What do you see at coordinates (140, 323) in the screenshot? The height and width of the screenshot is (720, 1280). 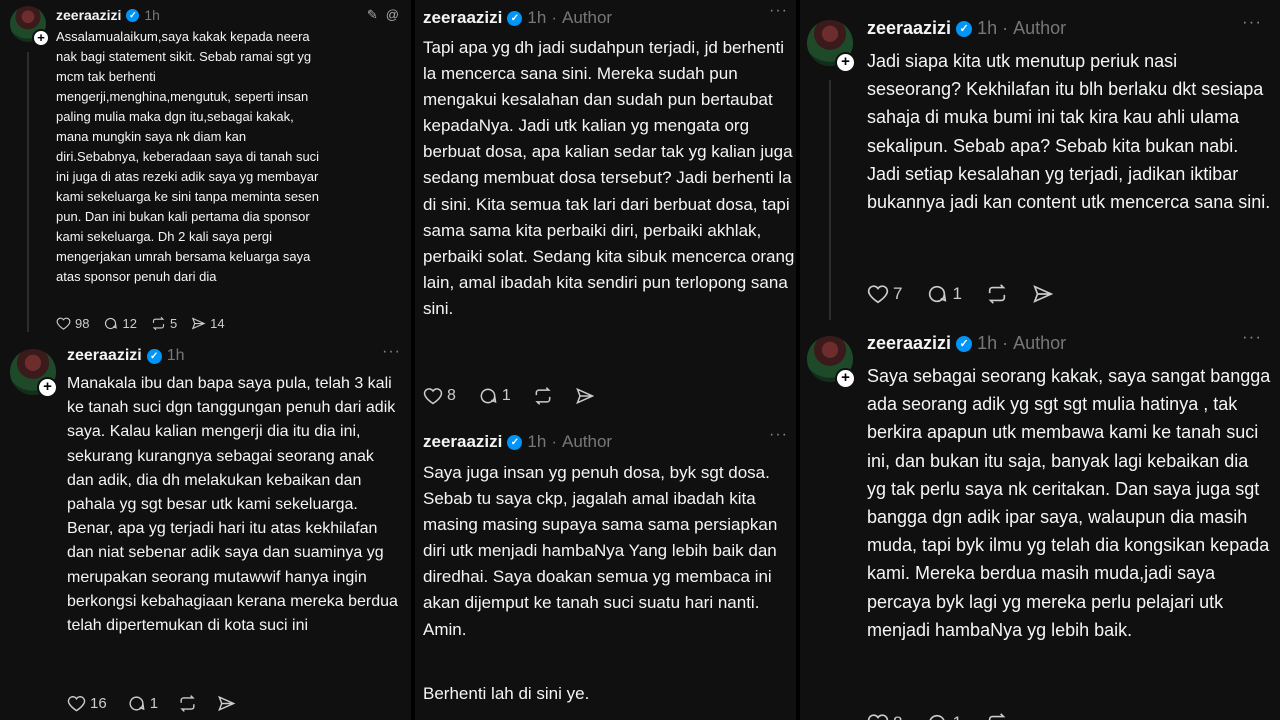 I see `post-actions: 98 12 5 14` at bounding box center [140, 323].